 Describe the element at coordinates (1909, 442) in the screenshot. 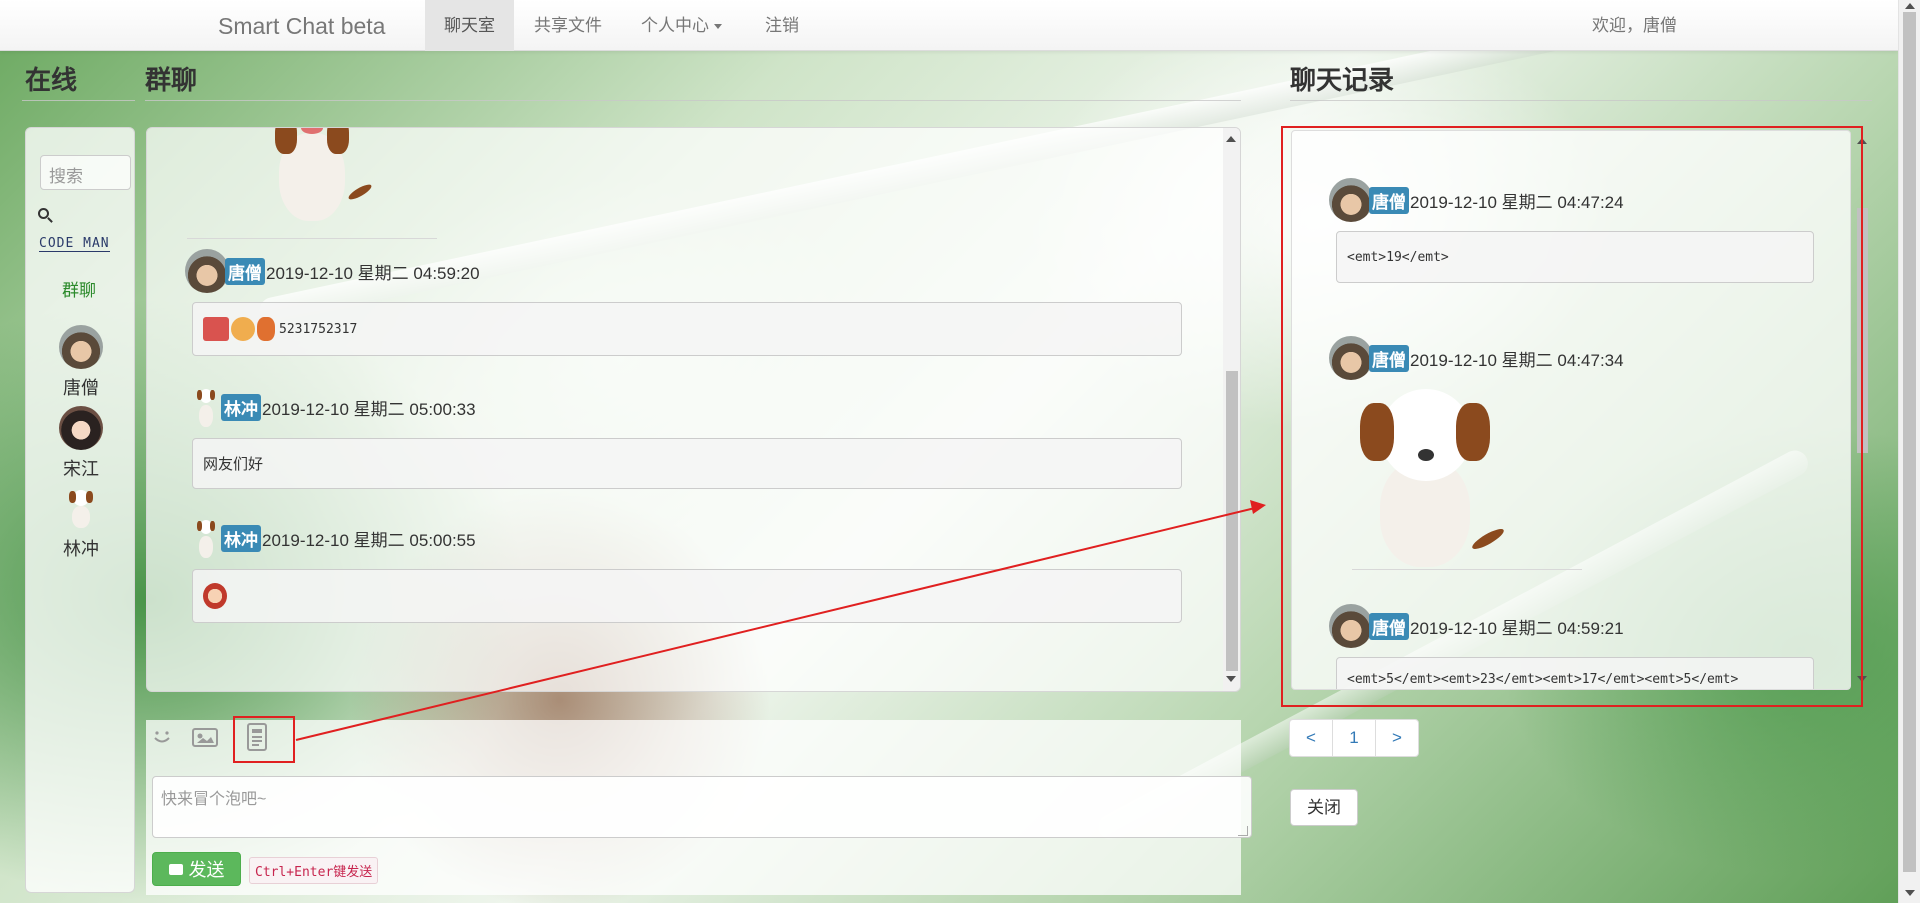

I see `page-scroll-thumb` at that location.